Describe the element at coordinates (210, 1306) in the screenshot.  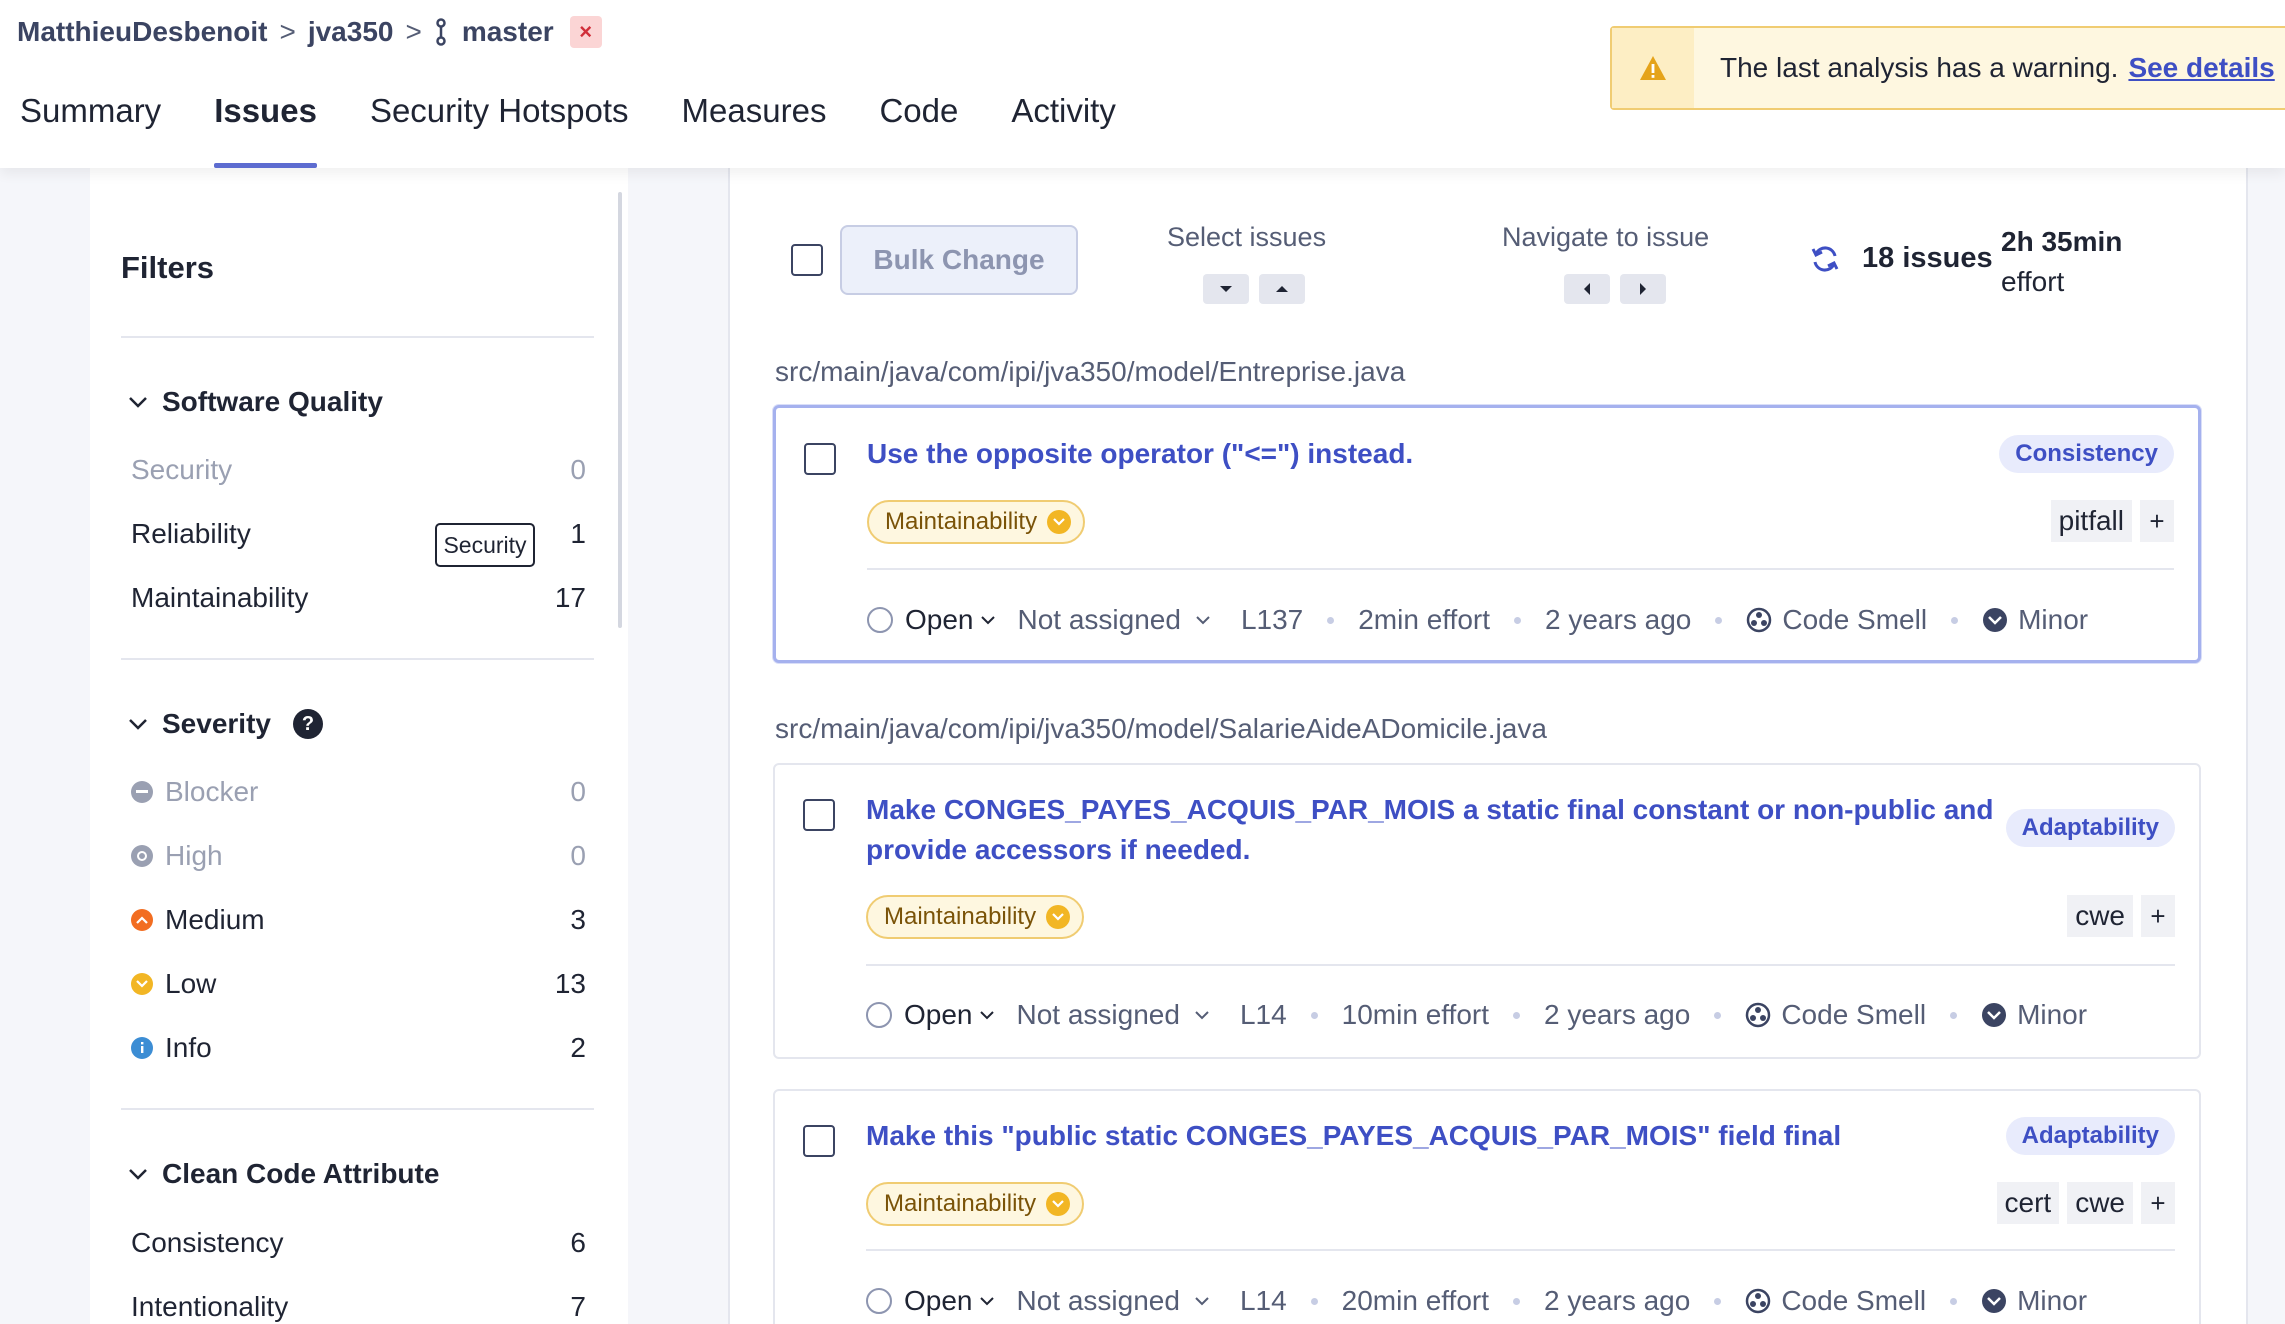
I see `facet-item-label: Intentionality` at that location.